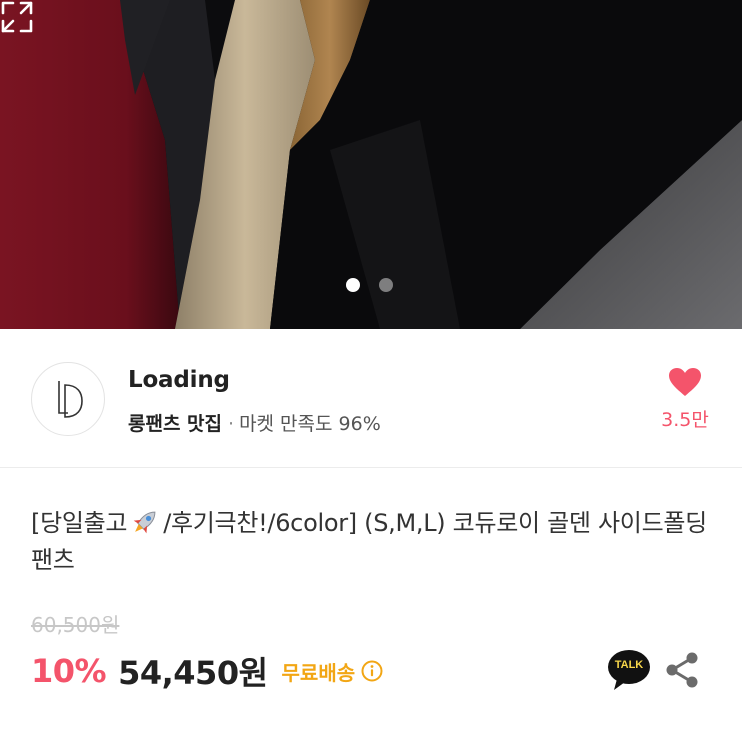 This screenshot has width=742, height=742. I want to click on rocket-icon, so click(144, 522).